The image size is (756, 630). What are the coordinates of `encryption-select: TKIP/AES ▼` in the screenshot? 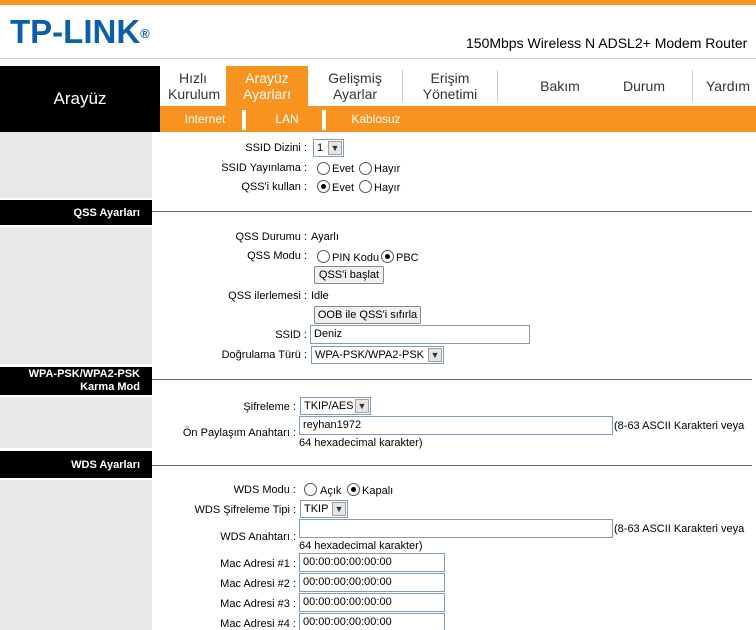 It's located at (335, 406).